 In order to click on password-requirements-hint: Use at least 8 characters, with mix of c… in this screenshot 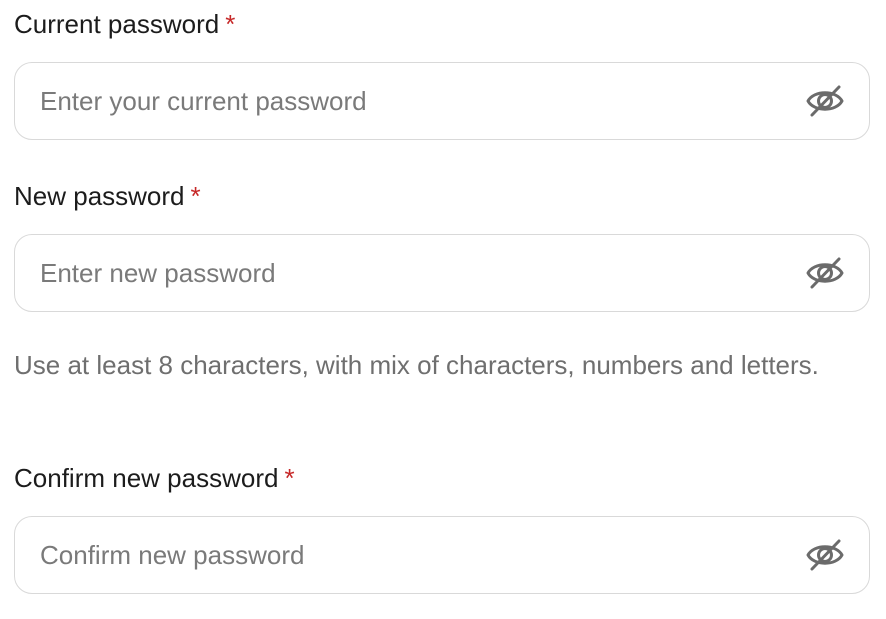, I will do `click(416, 365)`.